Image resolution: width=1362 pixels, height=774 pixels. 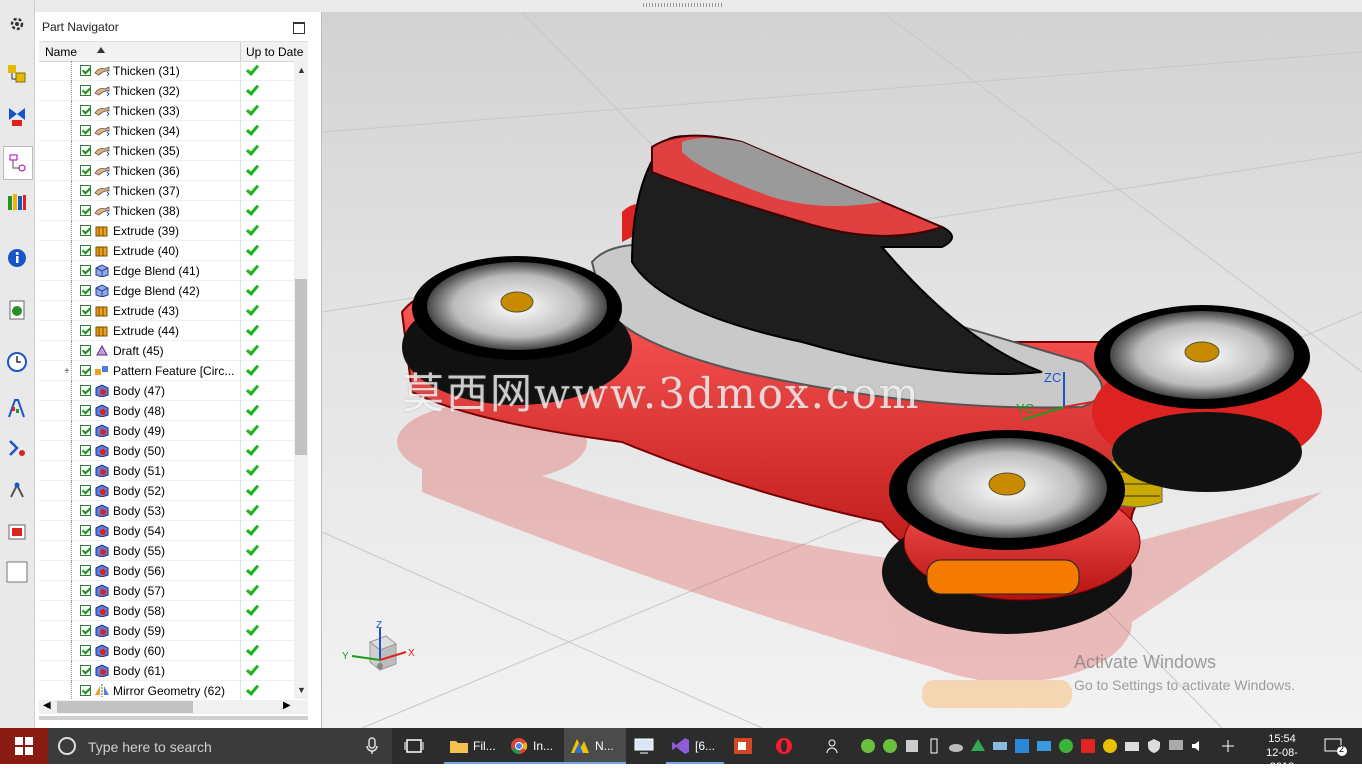 I want to click on qq-icon, so click(x=1088, y=746).